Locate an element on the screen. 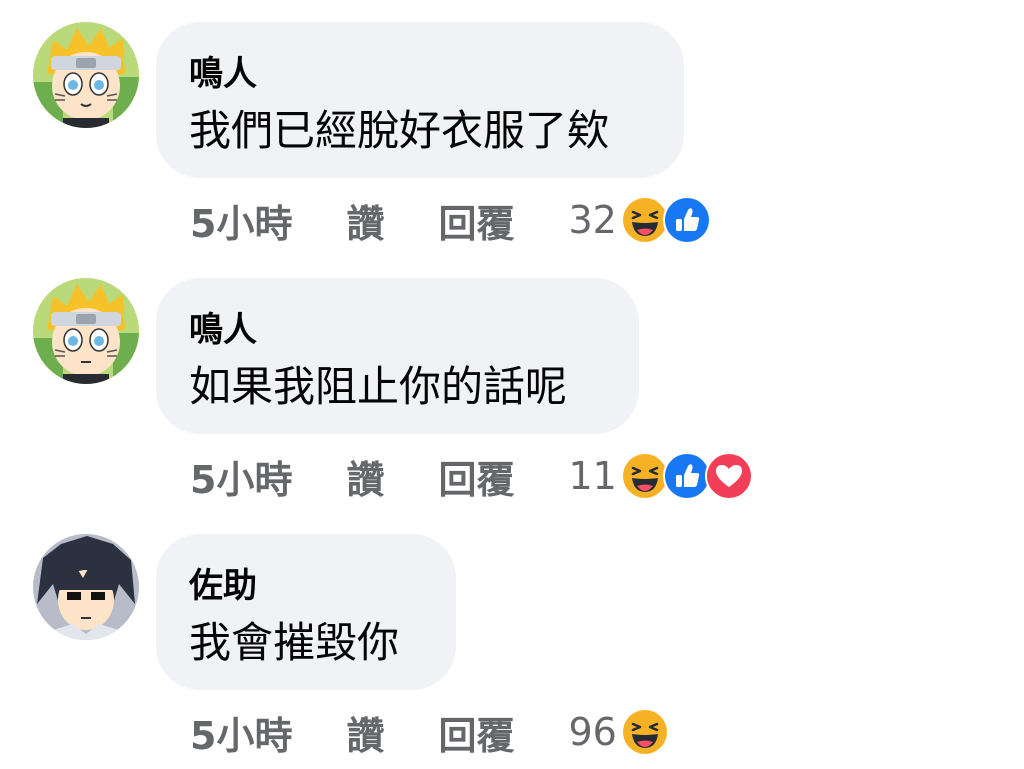  comment-actions: 5小時 讚 回覆 96 is located at coordinates (429, 732).